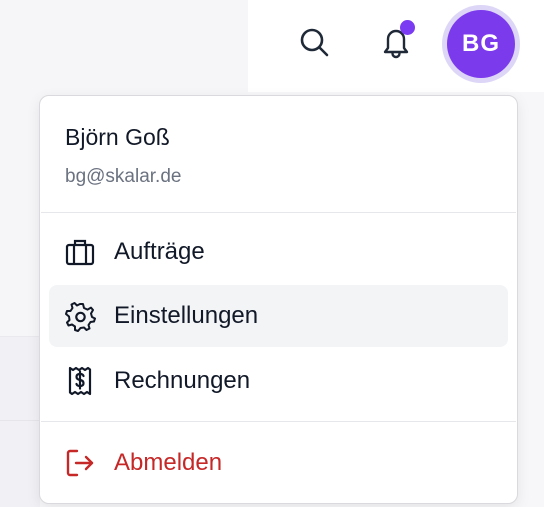  I want to click on lower-content-area, so click(20, 421).